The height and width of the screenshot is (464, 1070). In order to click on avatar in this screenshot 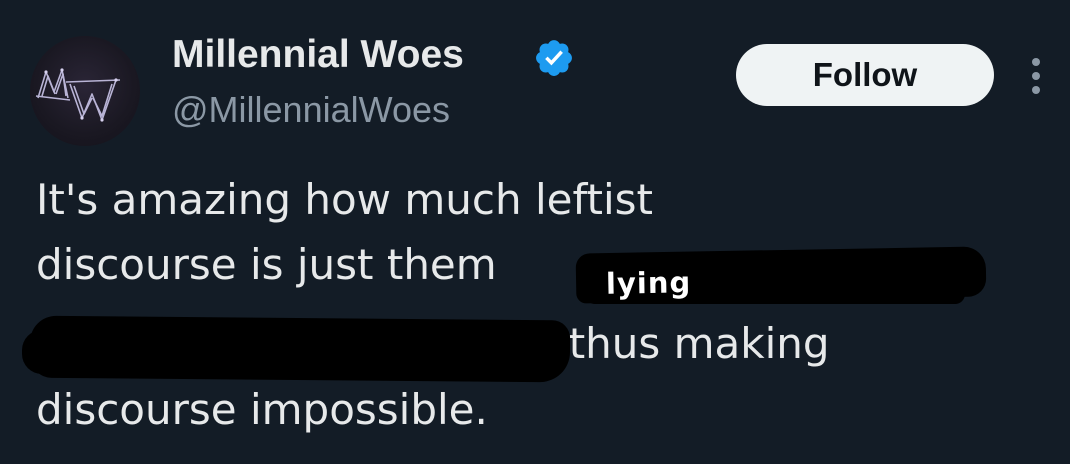, I will do `click(85, 91)`.